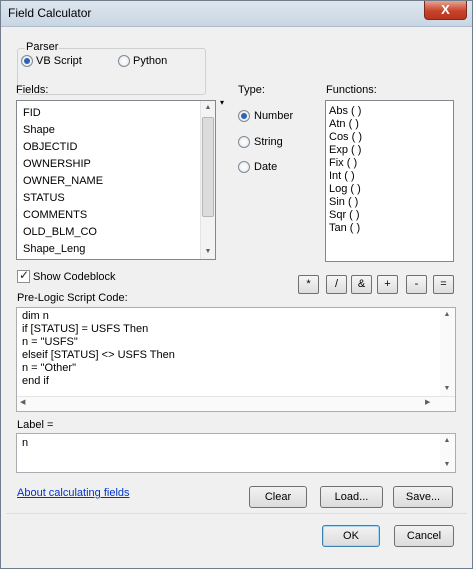 The width and height of the screenshot is (473, 569). What do you see at coordinates (344, 228) in the screenshot?
I see `function-item-tan: Tan ( )` at bounding box center [344, 228].